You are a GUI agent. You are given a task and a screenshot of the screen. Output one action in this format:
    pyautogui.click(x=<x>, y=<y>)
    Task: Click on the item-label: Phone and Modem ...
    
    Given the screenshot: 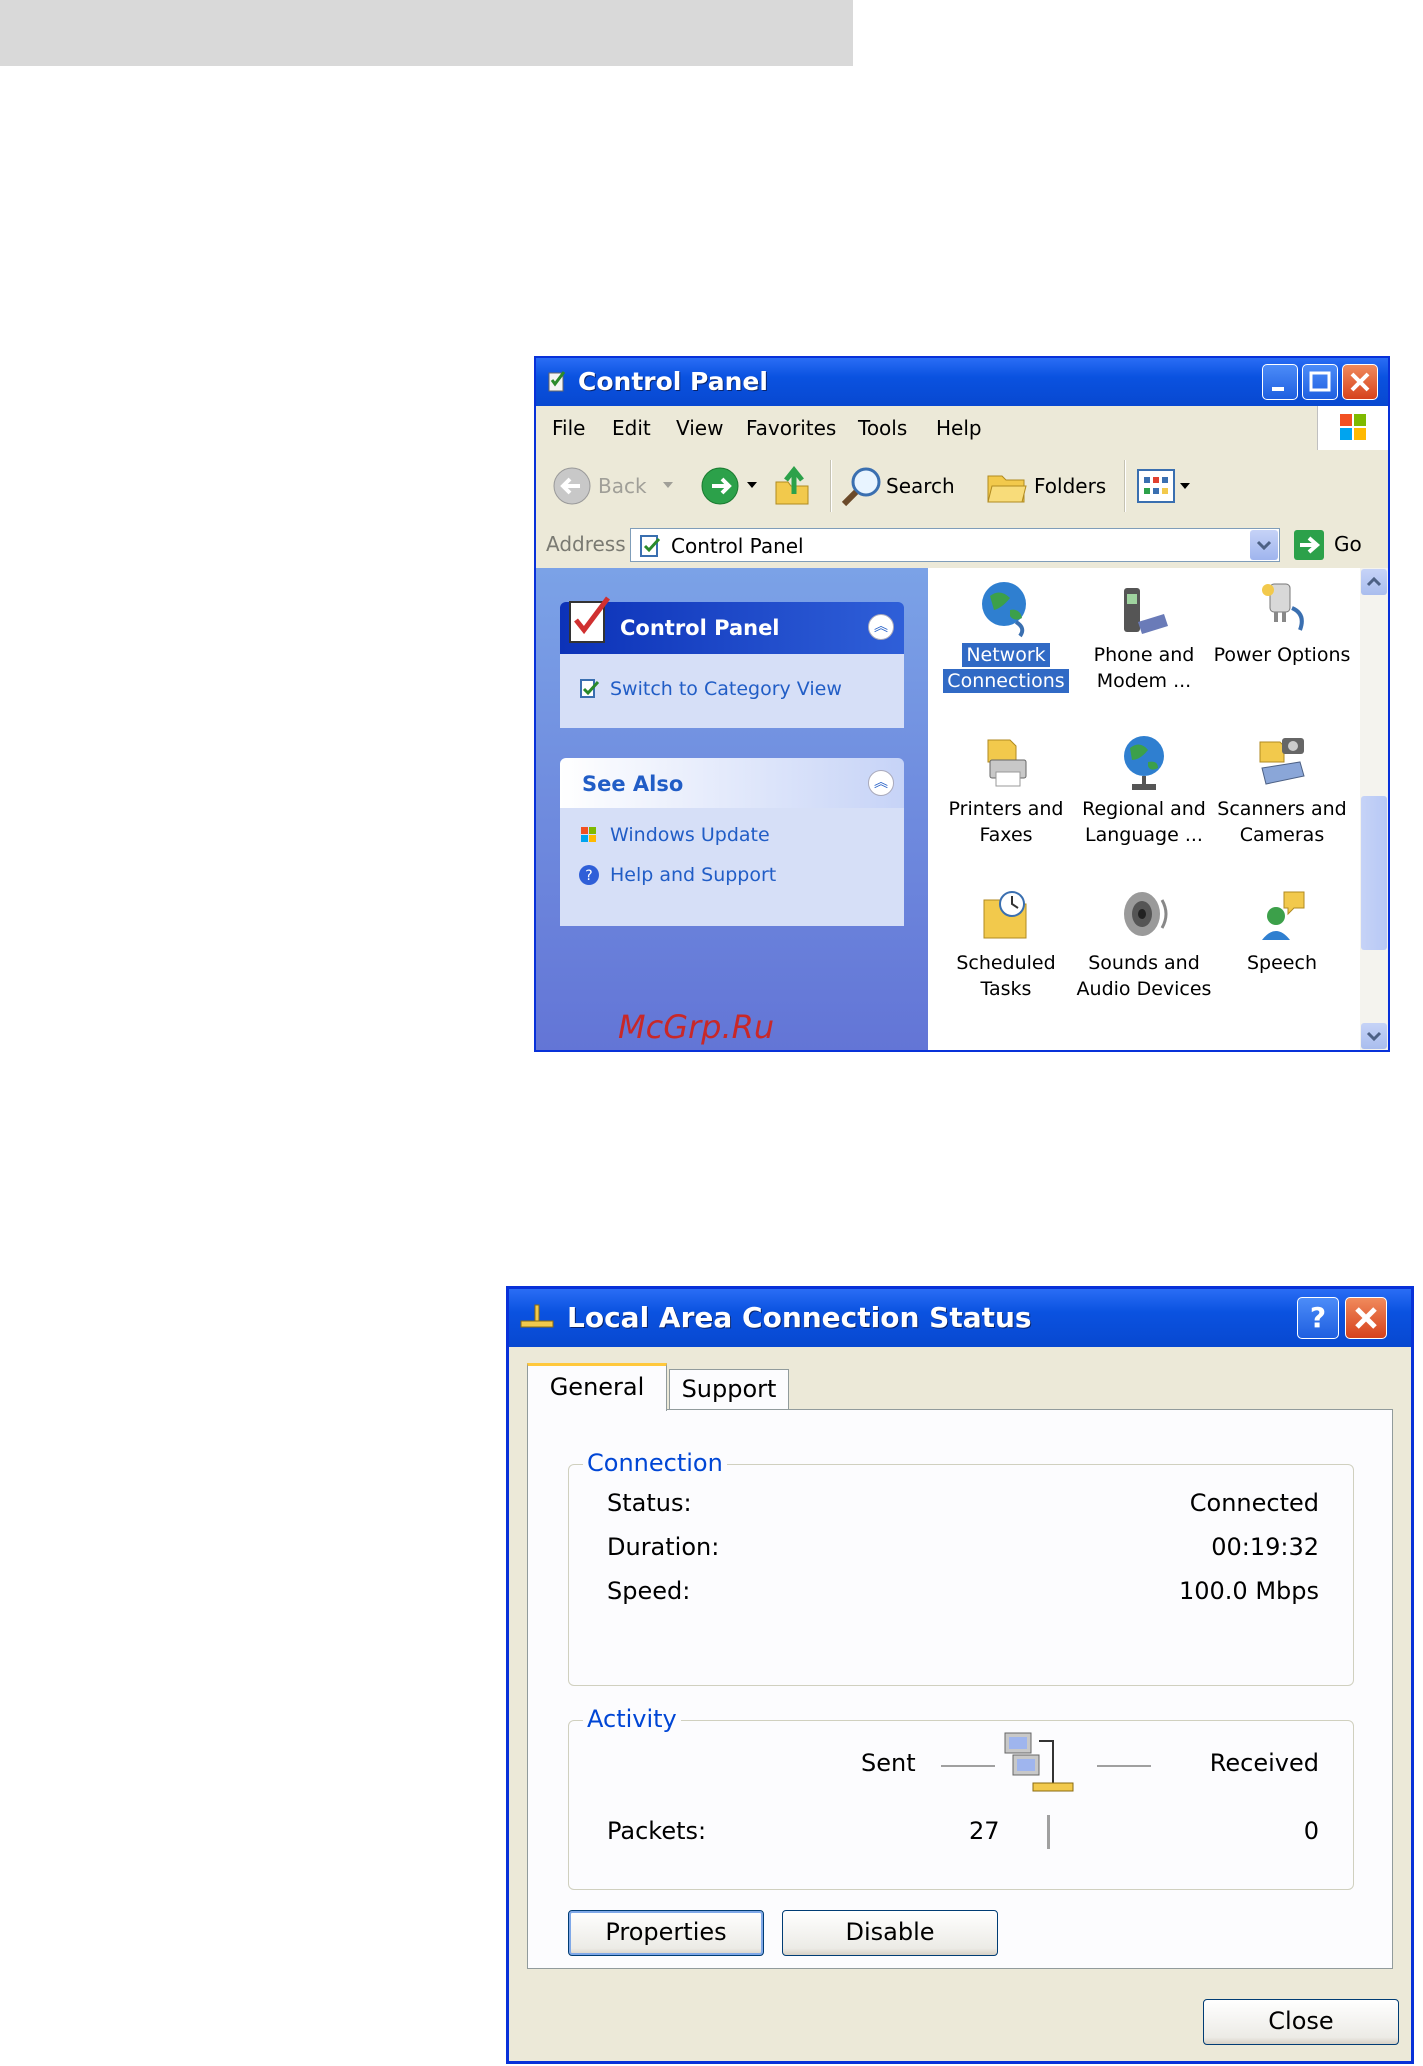 What is the action you would take?
    pyautogui.click(x=1144, y=668)
    